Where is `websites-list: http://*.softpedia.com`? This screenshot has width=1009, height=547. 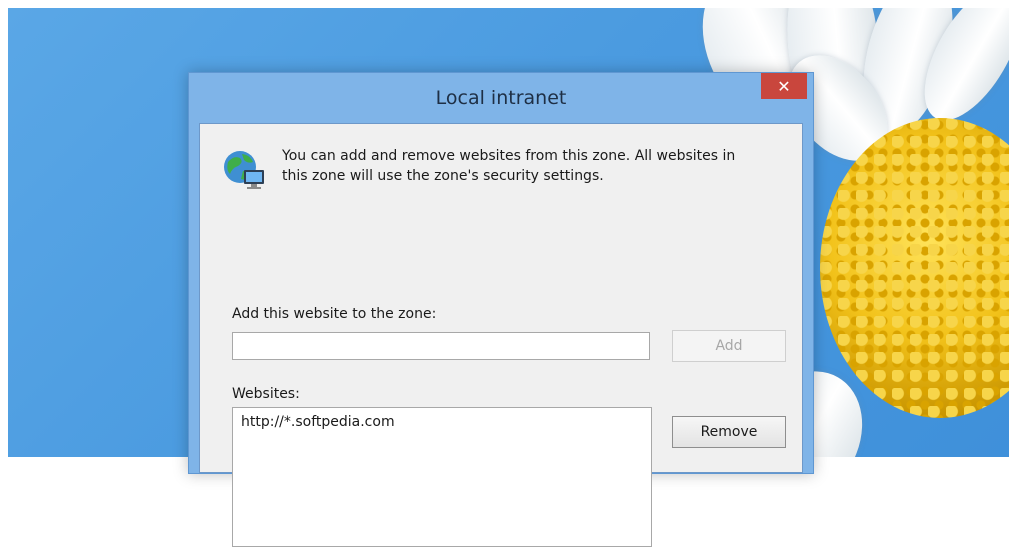
websites-list: http://*.softpedia.com is located at coordinates (442, 477).